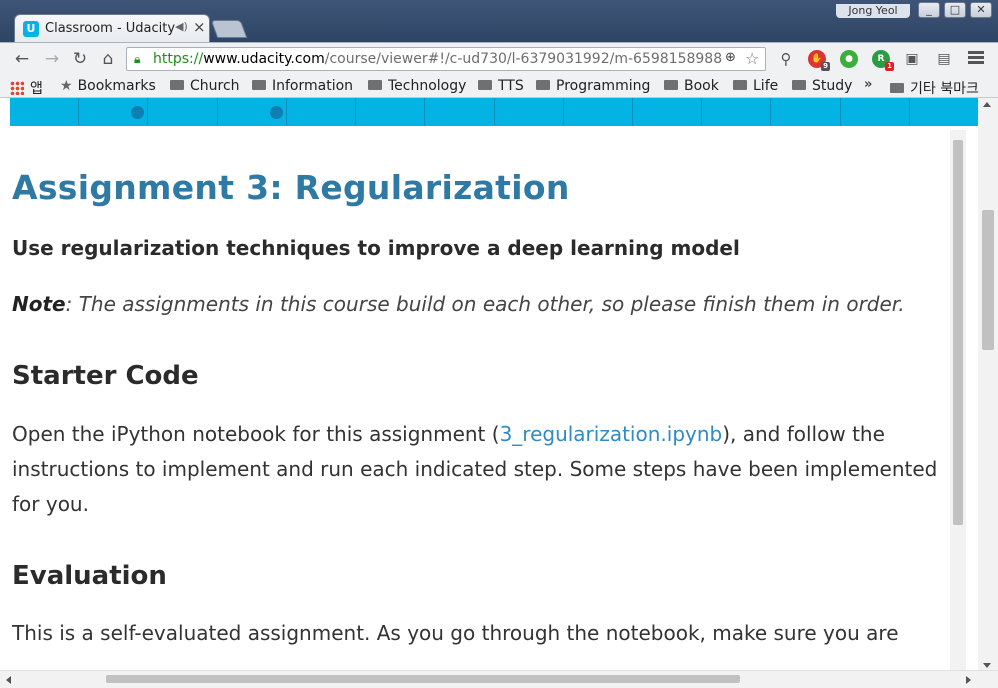 The height and width of the screenshot is (688, 998). I want to click on reload-icon: ↻, so click(80, 59).